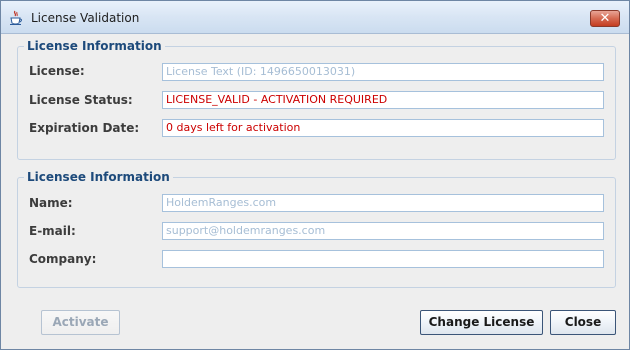  Describe the element at coordinates (84, 128) in the screenshot. I see `expiration-date-label: Expiration Date:` at that location.